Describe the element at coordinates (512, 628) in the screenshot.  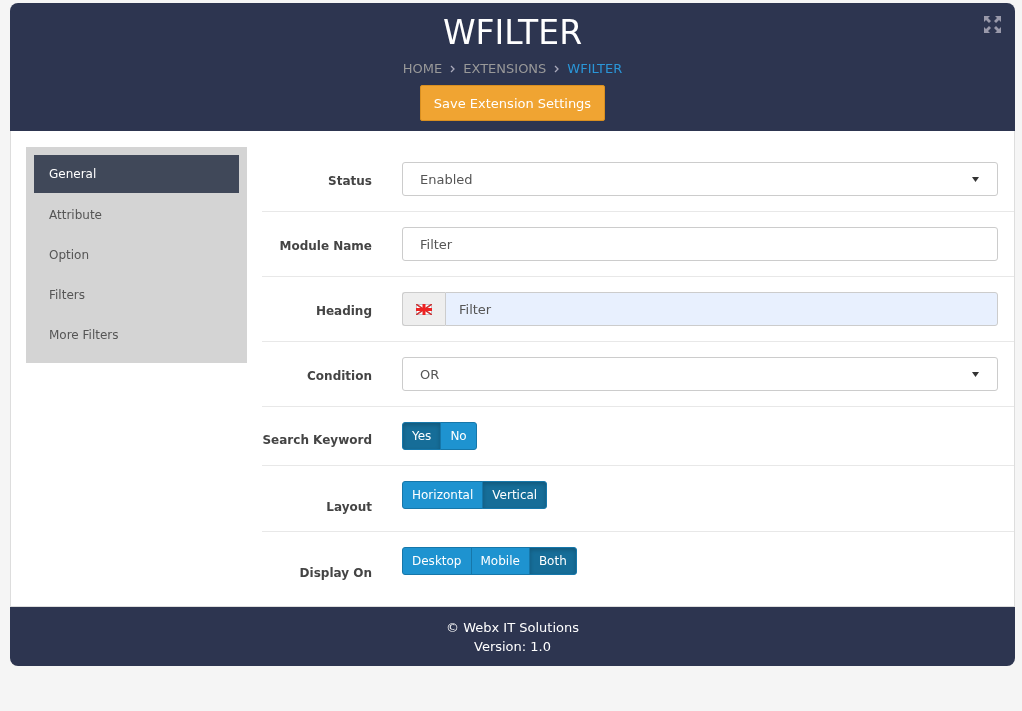
I see `copyright-text: © Webx IT Solutions` at that location.